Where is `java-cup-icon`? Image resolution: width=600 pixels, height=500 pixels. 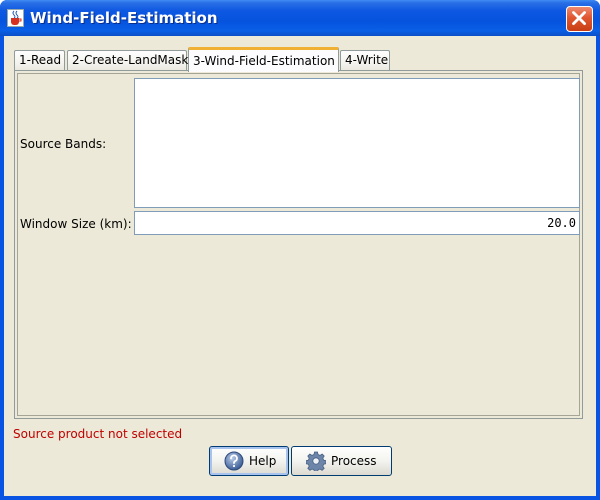
java-cup-icon is located at coordinates (15, 18).